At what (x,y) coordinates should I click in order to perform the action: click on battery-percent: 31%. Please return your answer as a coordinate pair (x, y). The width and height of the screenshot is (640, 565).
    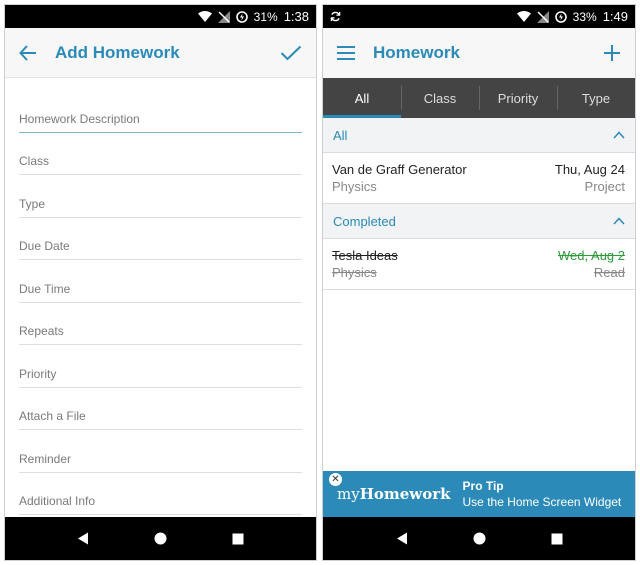
    Looking at the image, I should click on (265, 16).